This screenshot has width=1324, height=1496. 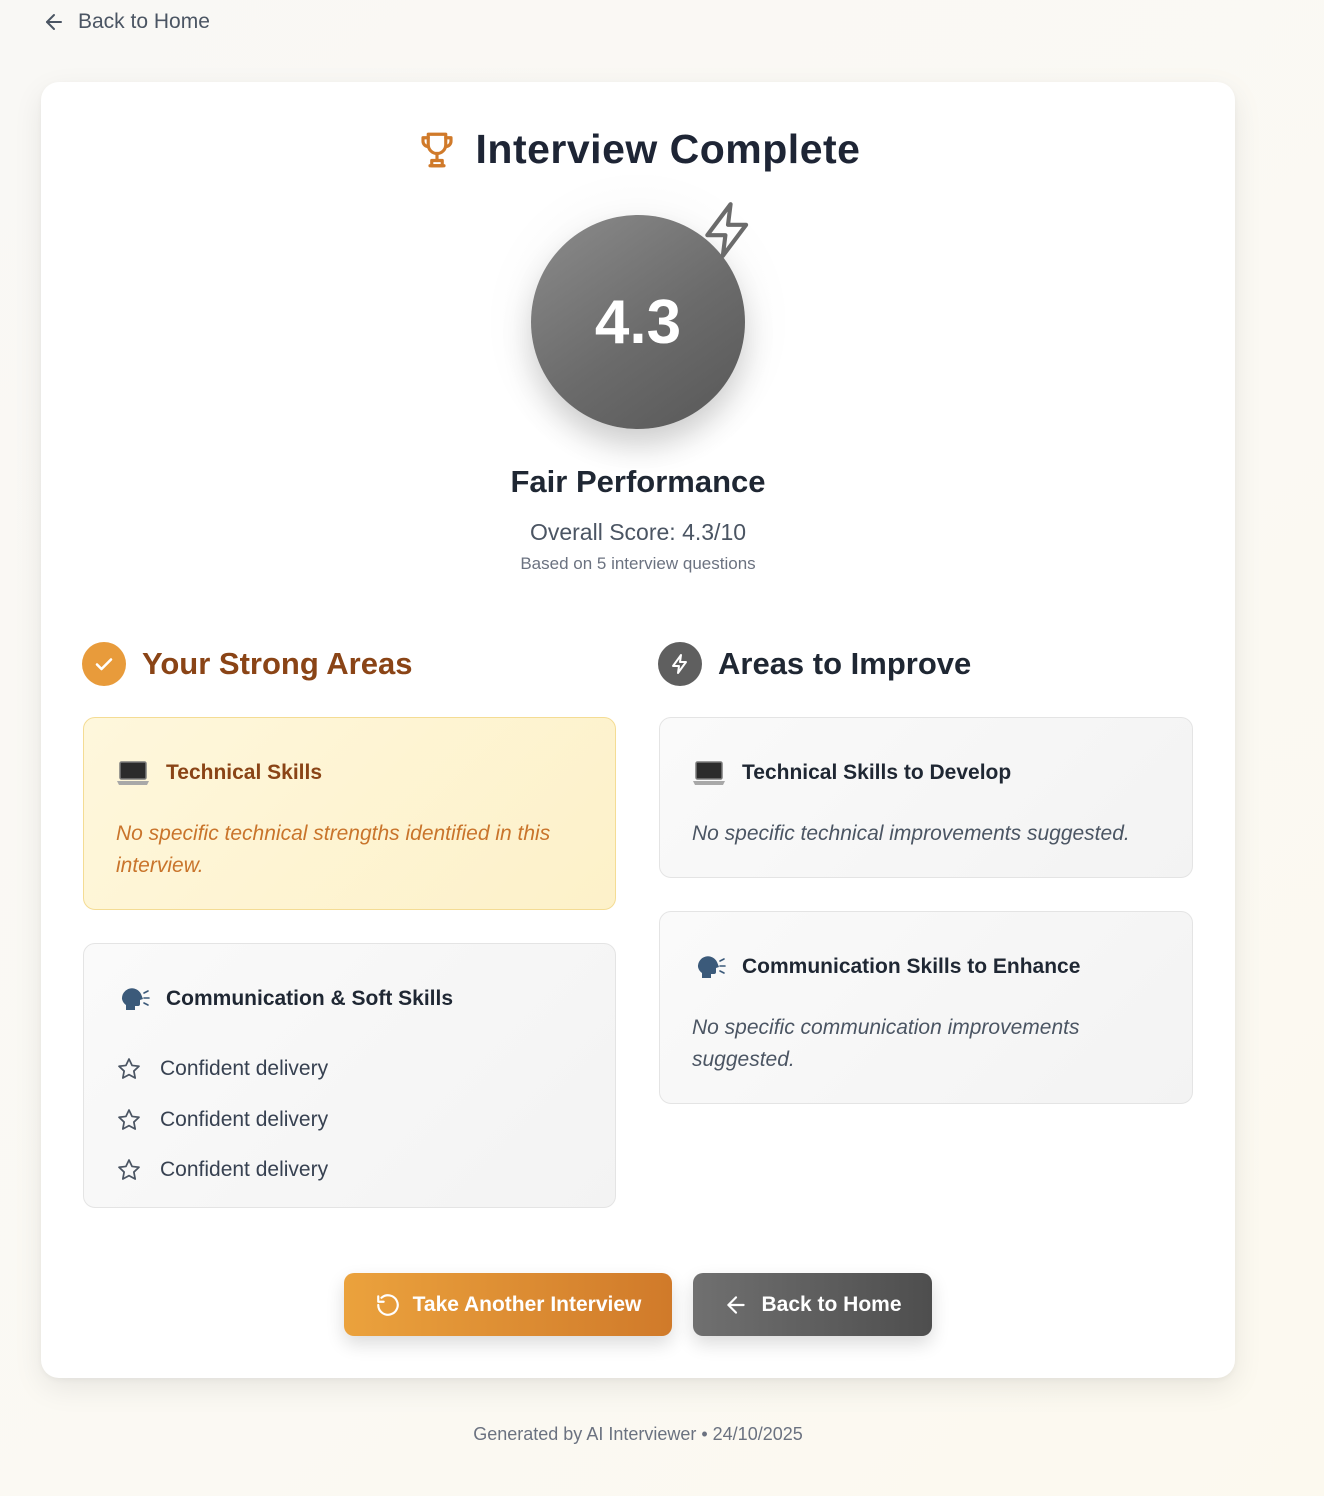 What do you see at coordinates (436, 149) in the screenshot?
I see `trophy-icon` at bounding box center [436, 149].